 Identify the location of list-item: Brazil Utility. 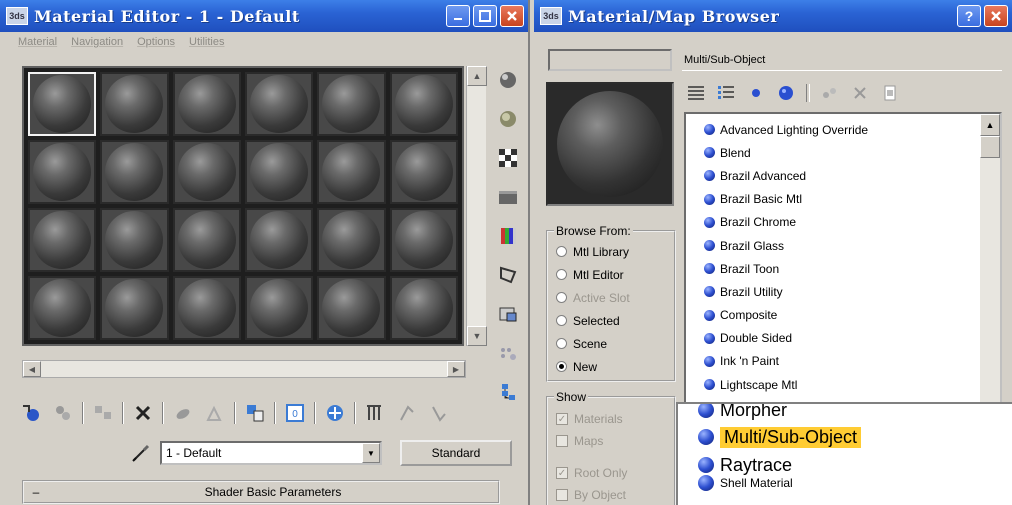
(843, 291).